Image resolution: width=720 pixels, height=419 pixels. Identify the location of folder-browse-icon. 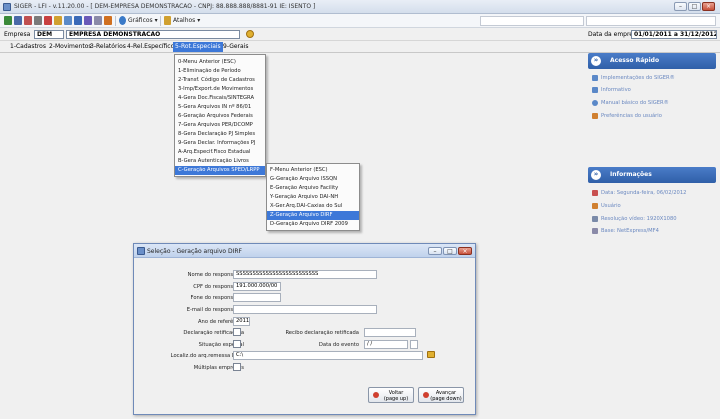
(431, 354).